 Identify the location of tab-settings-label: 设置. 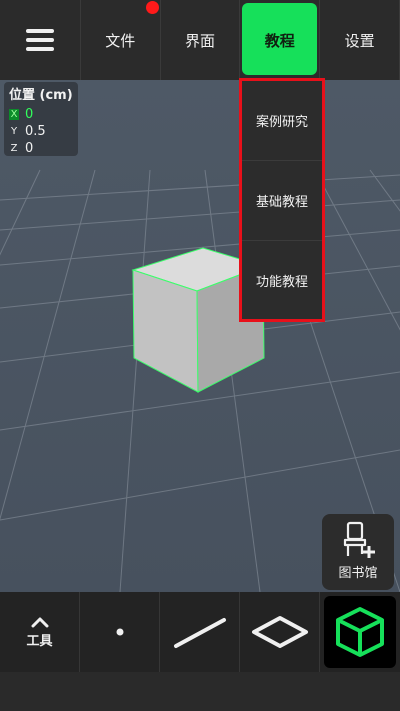
(359, 40).